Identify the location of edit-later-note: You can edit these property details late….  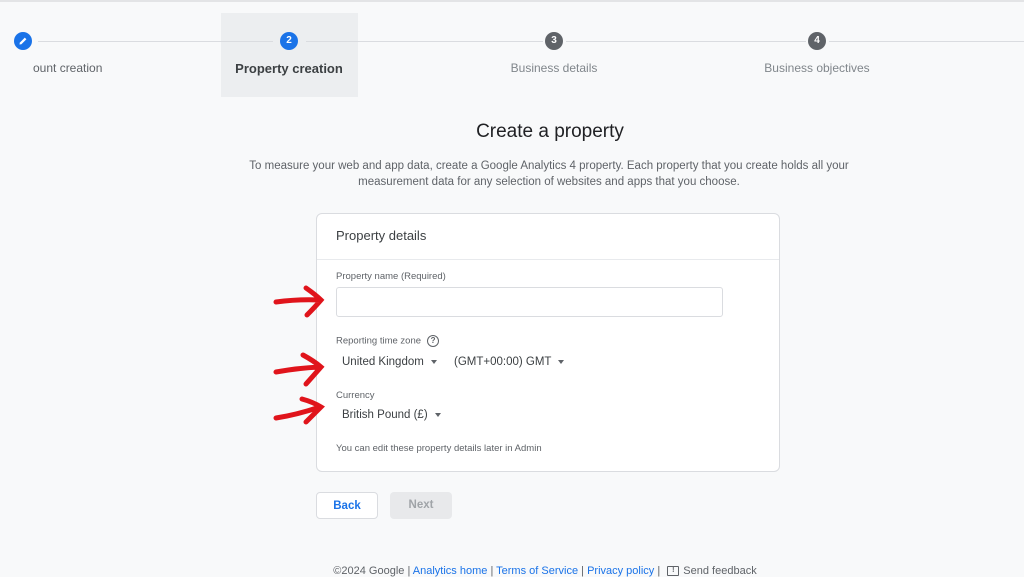
(439, 448).